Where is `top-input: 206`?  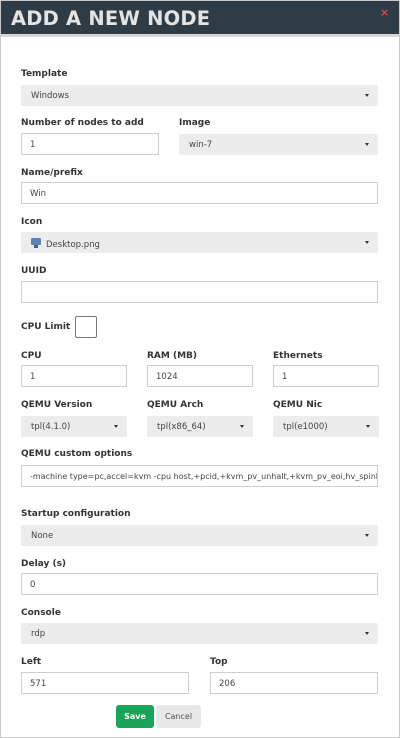 top-input: 206 is located at coordinates (294, 683).